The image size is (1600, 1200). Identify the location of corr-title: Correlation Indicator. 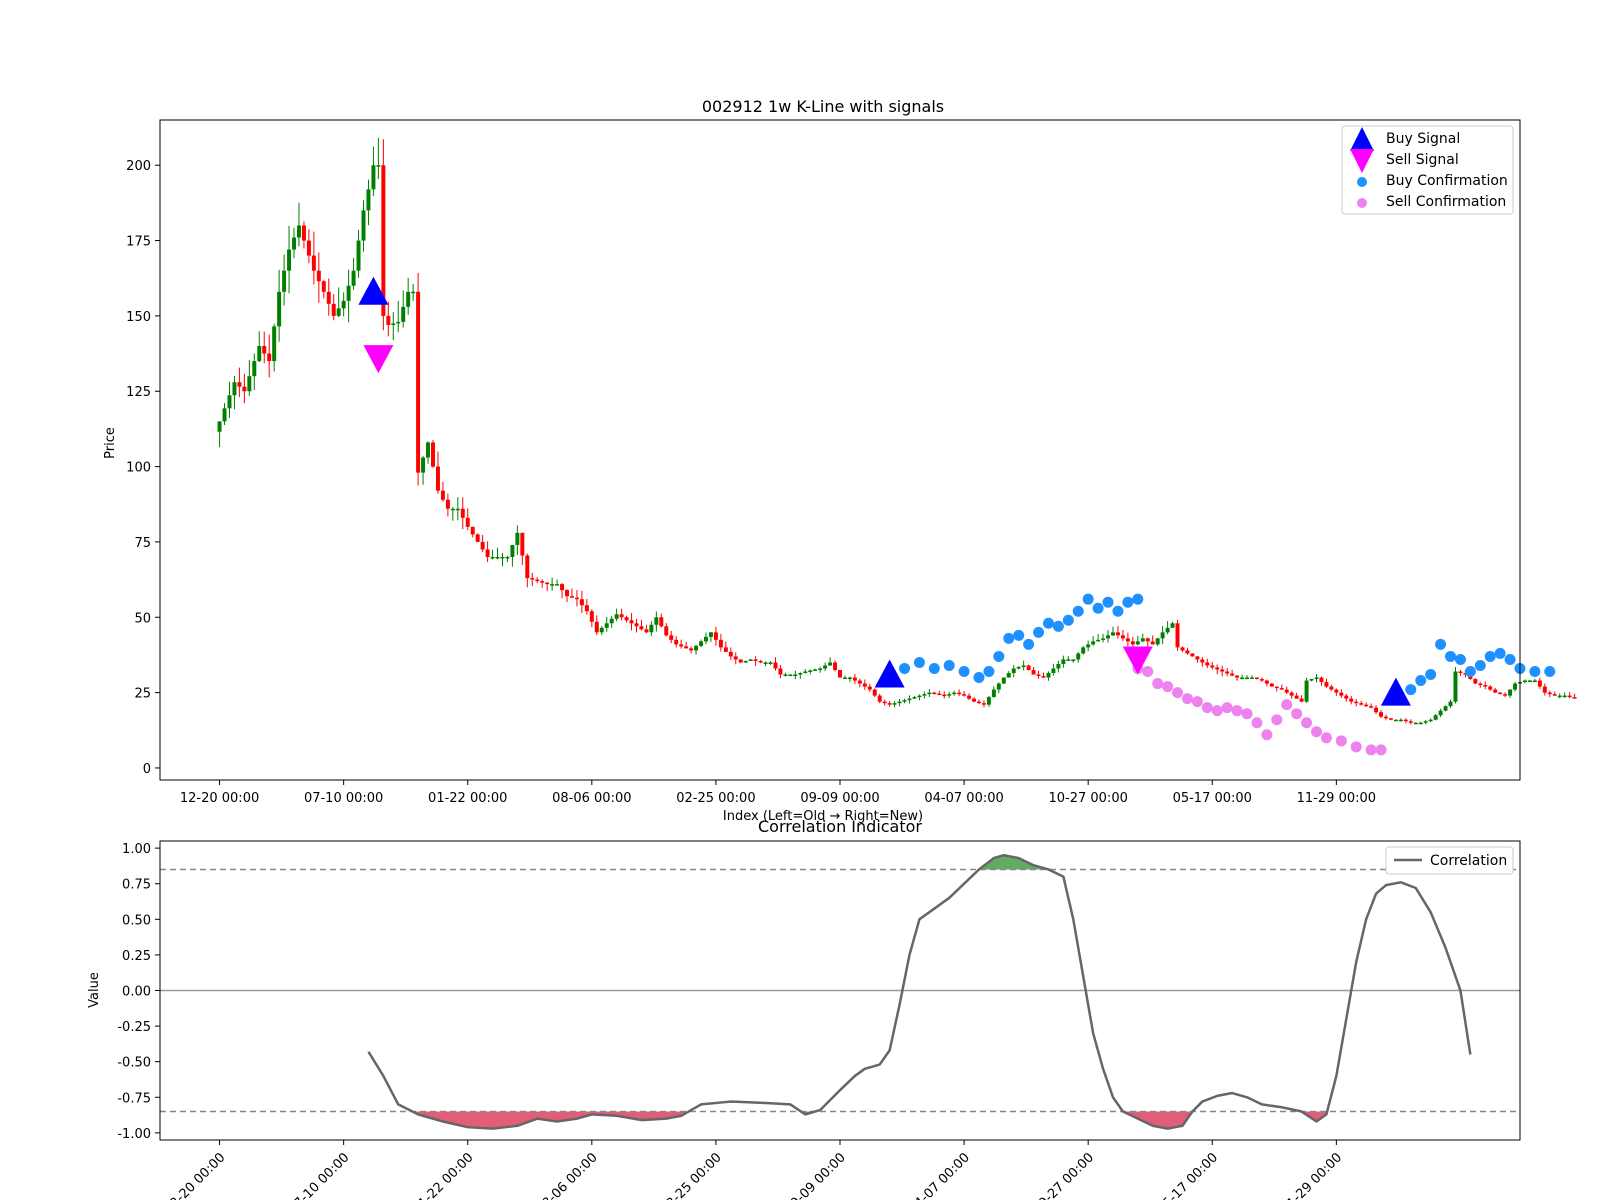
(840, 826).